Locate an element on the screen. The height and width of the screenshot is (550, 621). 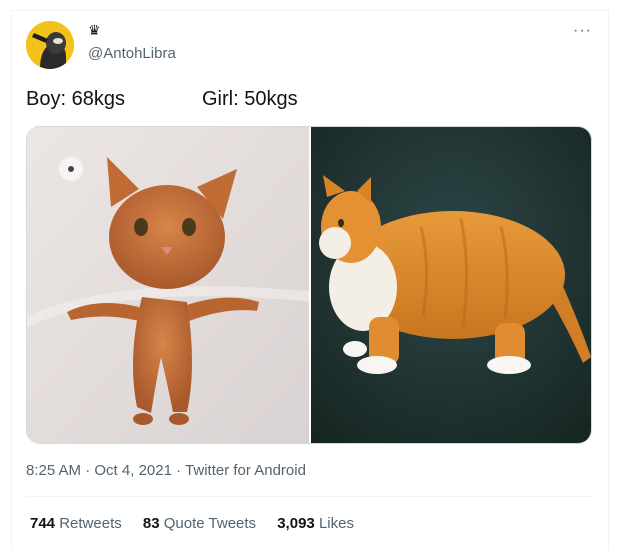
quote-tweets-stat: 83 Quote Tweets is located at coordinates (199, 523).